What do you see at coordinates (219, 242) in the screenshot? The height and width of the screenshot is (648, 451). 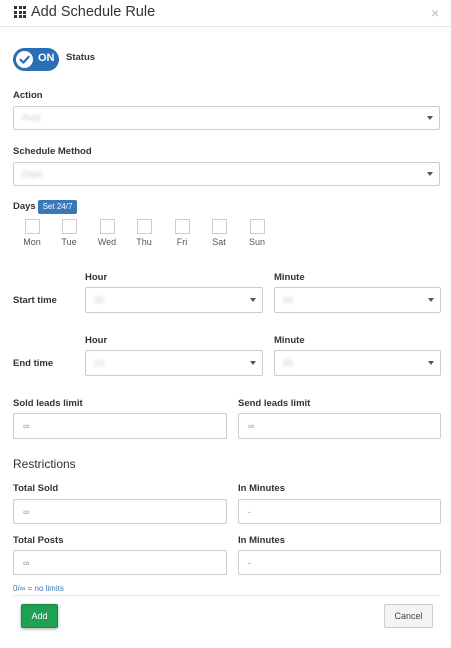 I see `day-label: Sat` at bounding box center [219, 242].